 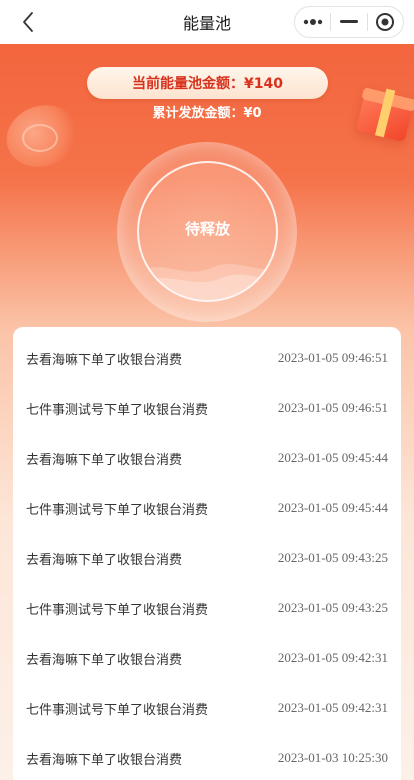 What do you see at coordinates (207, 458) in the screenshot?
I see `list-item: 去看海嘛下单了收银台消费 2023-01-05 09:45:44` at bounding box center [207, 458].